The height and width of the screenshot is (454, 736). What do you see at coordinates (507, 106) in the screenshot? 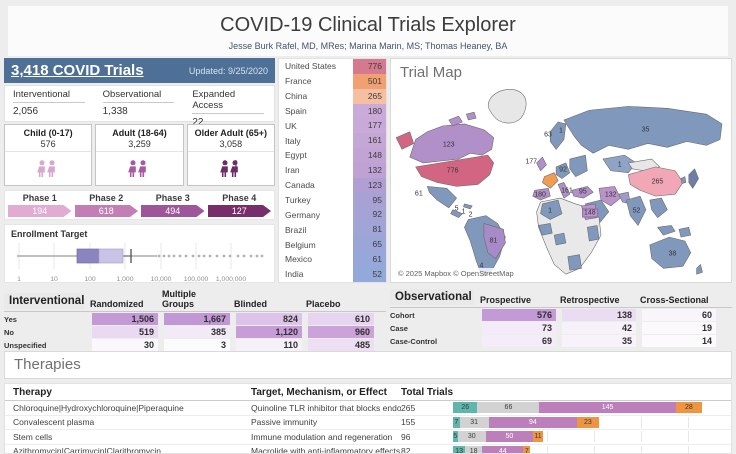
I see `map-region-greenland` at bounding box center [507, 106].